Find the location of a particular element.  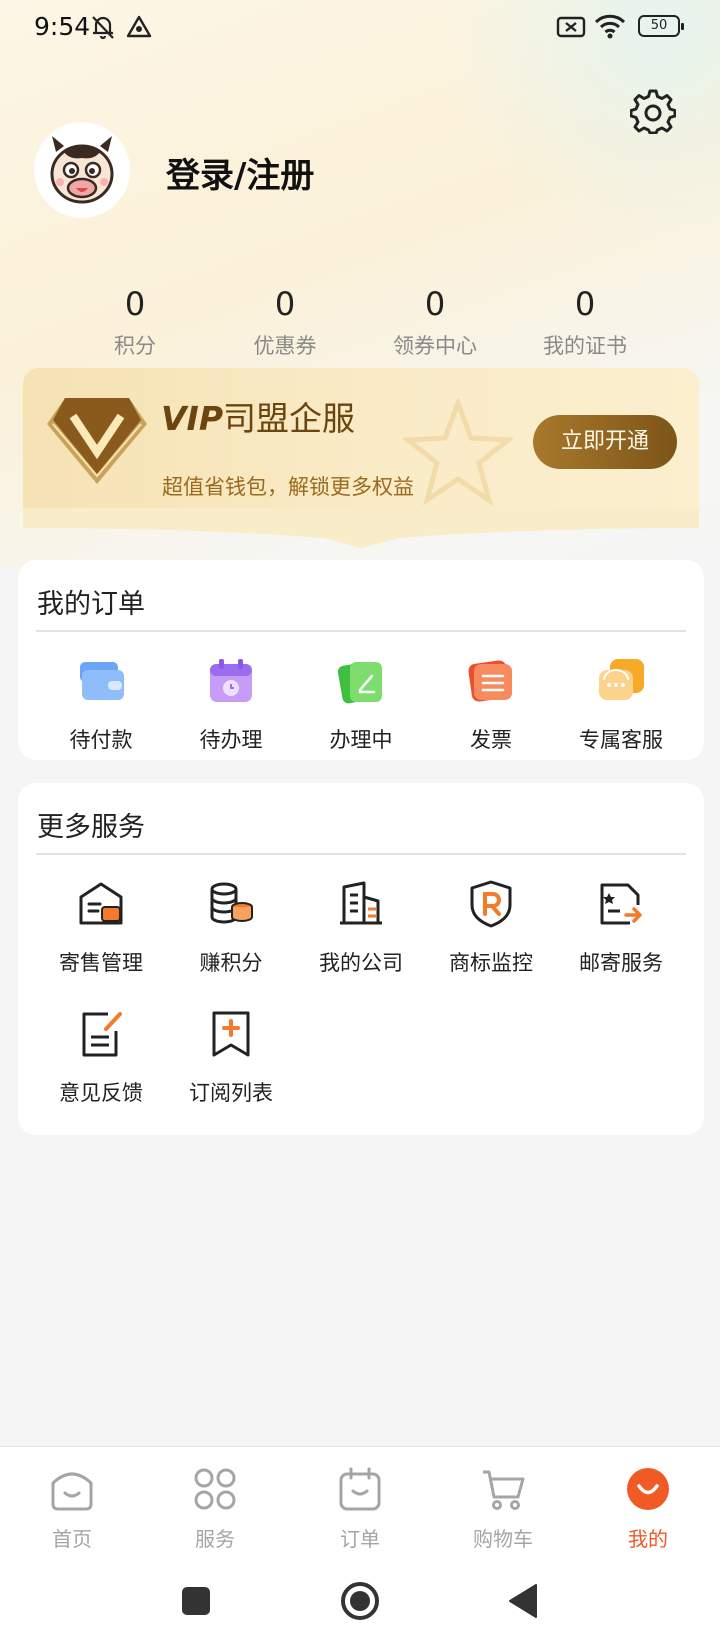

status-time: 9:54 is located at coordinates (62, 26).